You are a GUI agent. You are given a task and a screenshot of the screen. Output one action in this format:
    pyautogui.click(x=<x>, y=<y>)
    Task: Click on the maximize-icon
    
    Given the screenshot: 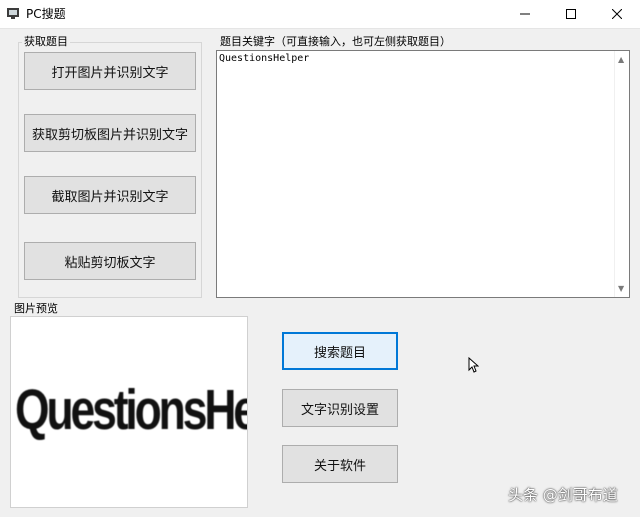 What is the action you would take?
    pyautogui.click(x=571, y=14)
    